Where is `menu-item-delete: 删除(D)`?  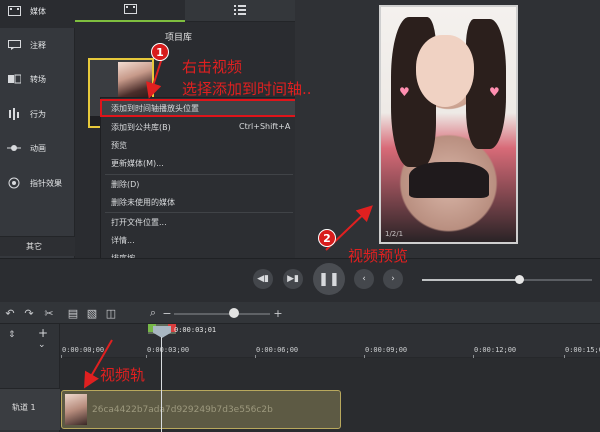 menu-item-delete: 删除(D) is located at coordinates (199, 184).